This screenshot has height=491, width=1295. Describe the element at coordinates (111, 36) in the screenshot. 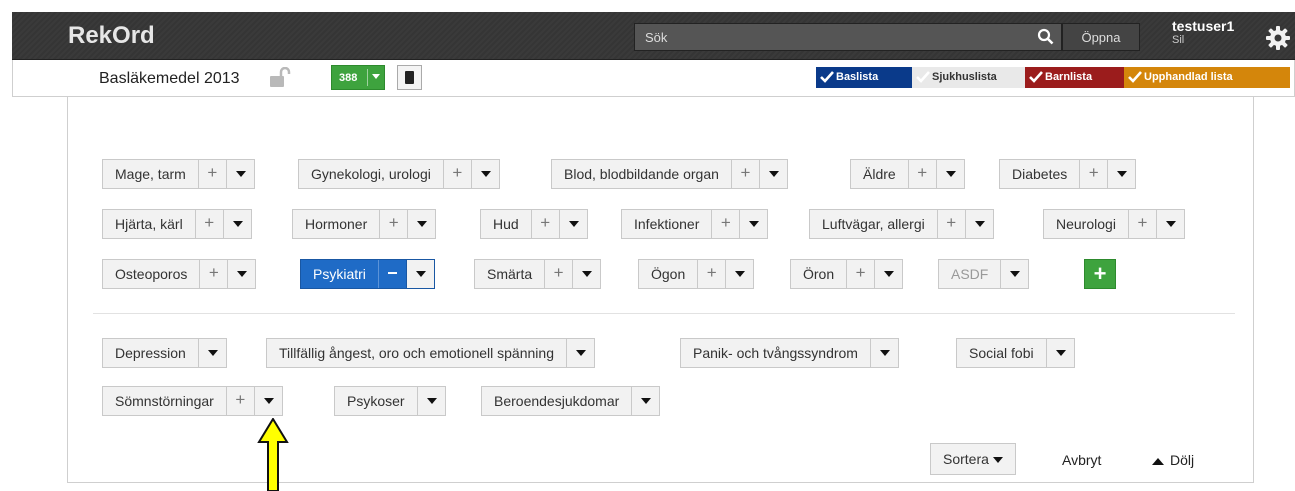

I see `app-logo: RekOrd` at that location.